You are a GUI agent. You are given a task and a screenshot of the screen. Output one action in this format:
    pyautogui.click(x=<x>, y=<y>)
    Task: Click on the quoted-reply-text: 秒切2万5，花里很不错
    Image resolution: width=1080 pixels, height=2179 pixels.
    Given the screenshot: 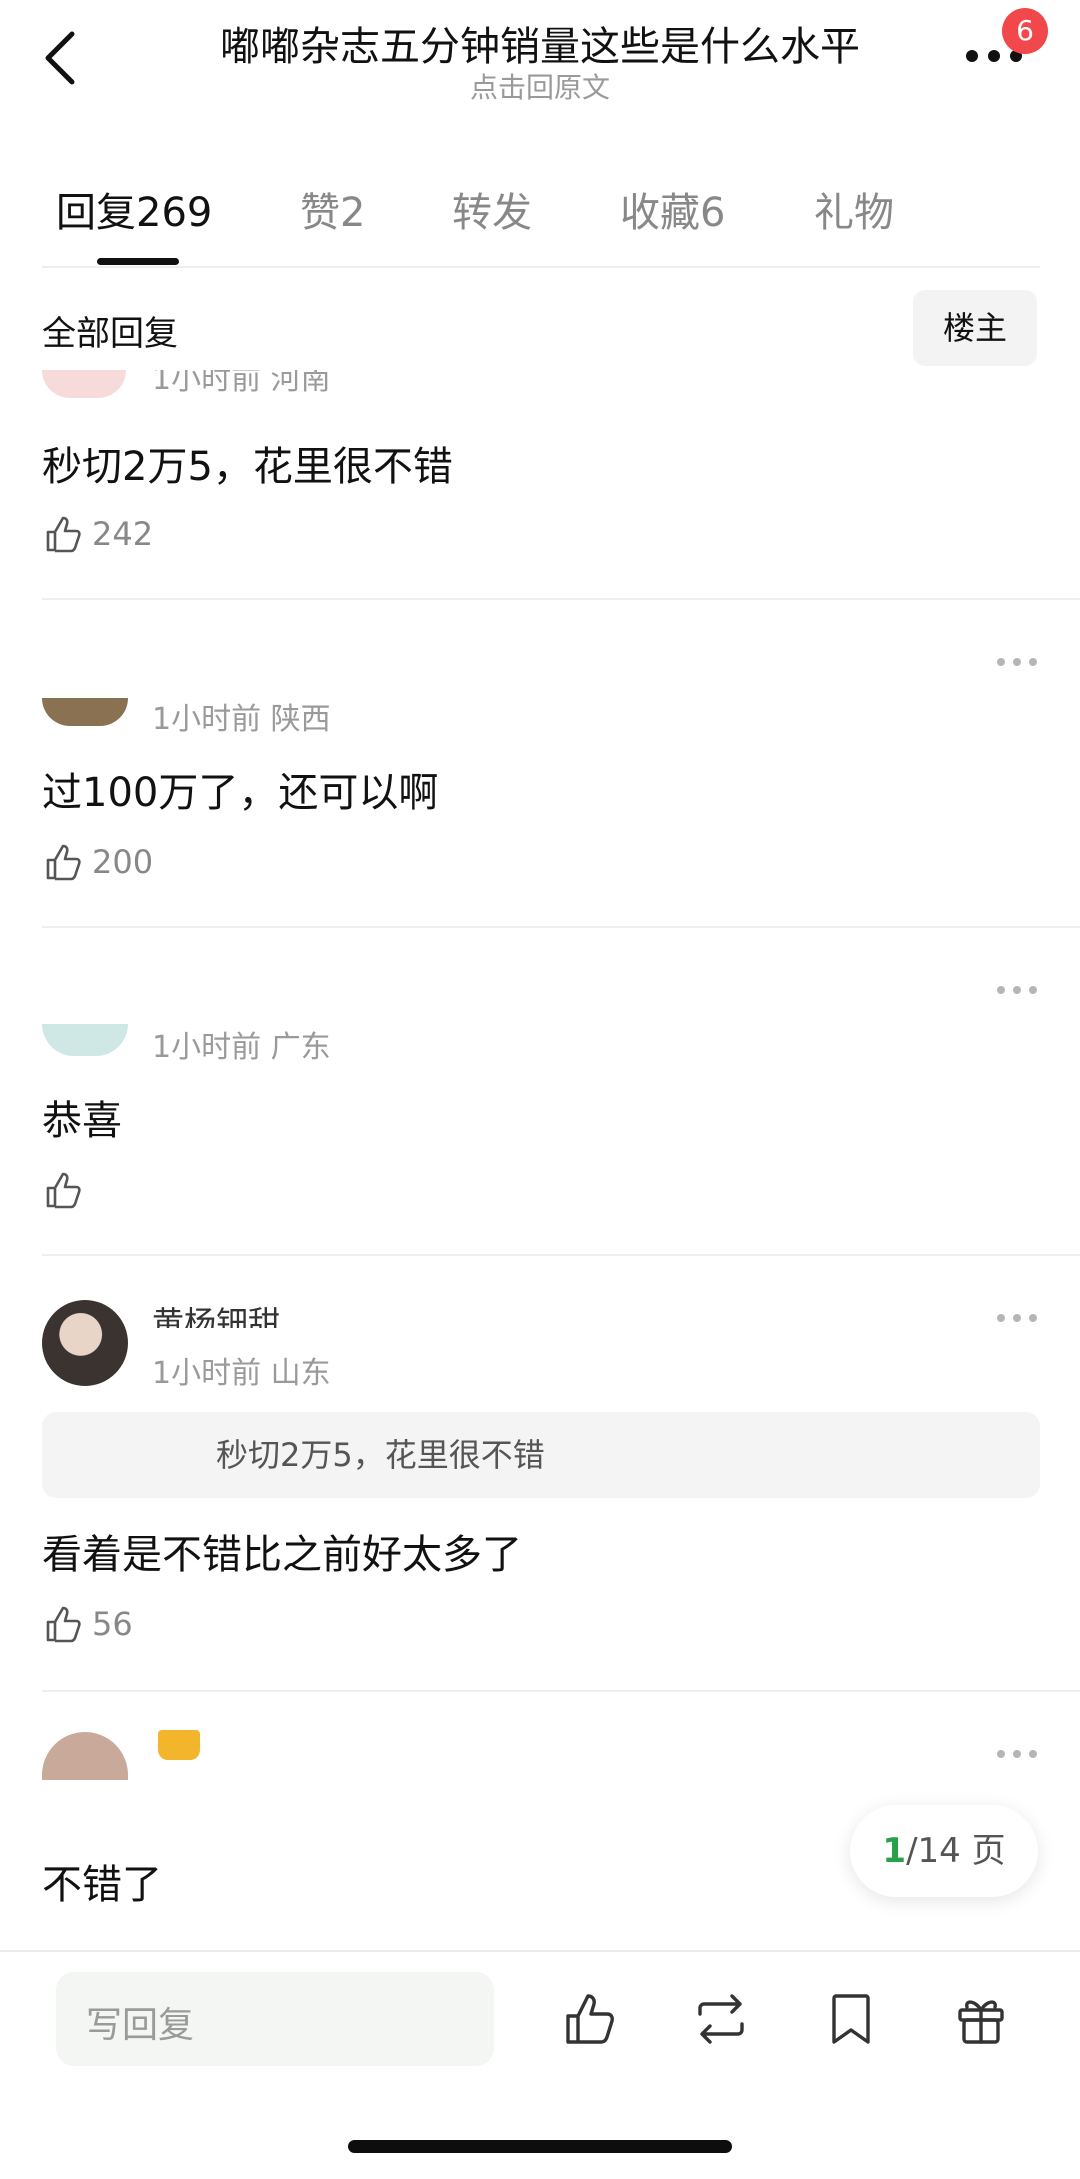 What is the action you would take?
    pyautogui.click(x=380, y=1455)
    